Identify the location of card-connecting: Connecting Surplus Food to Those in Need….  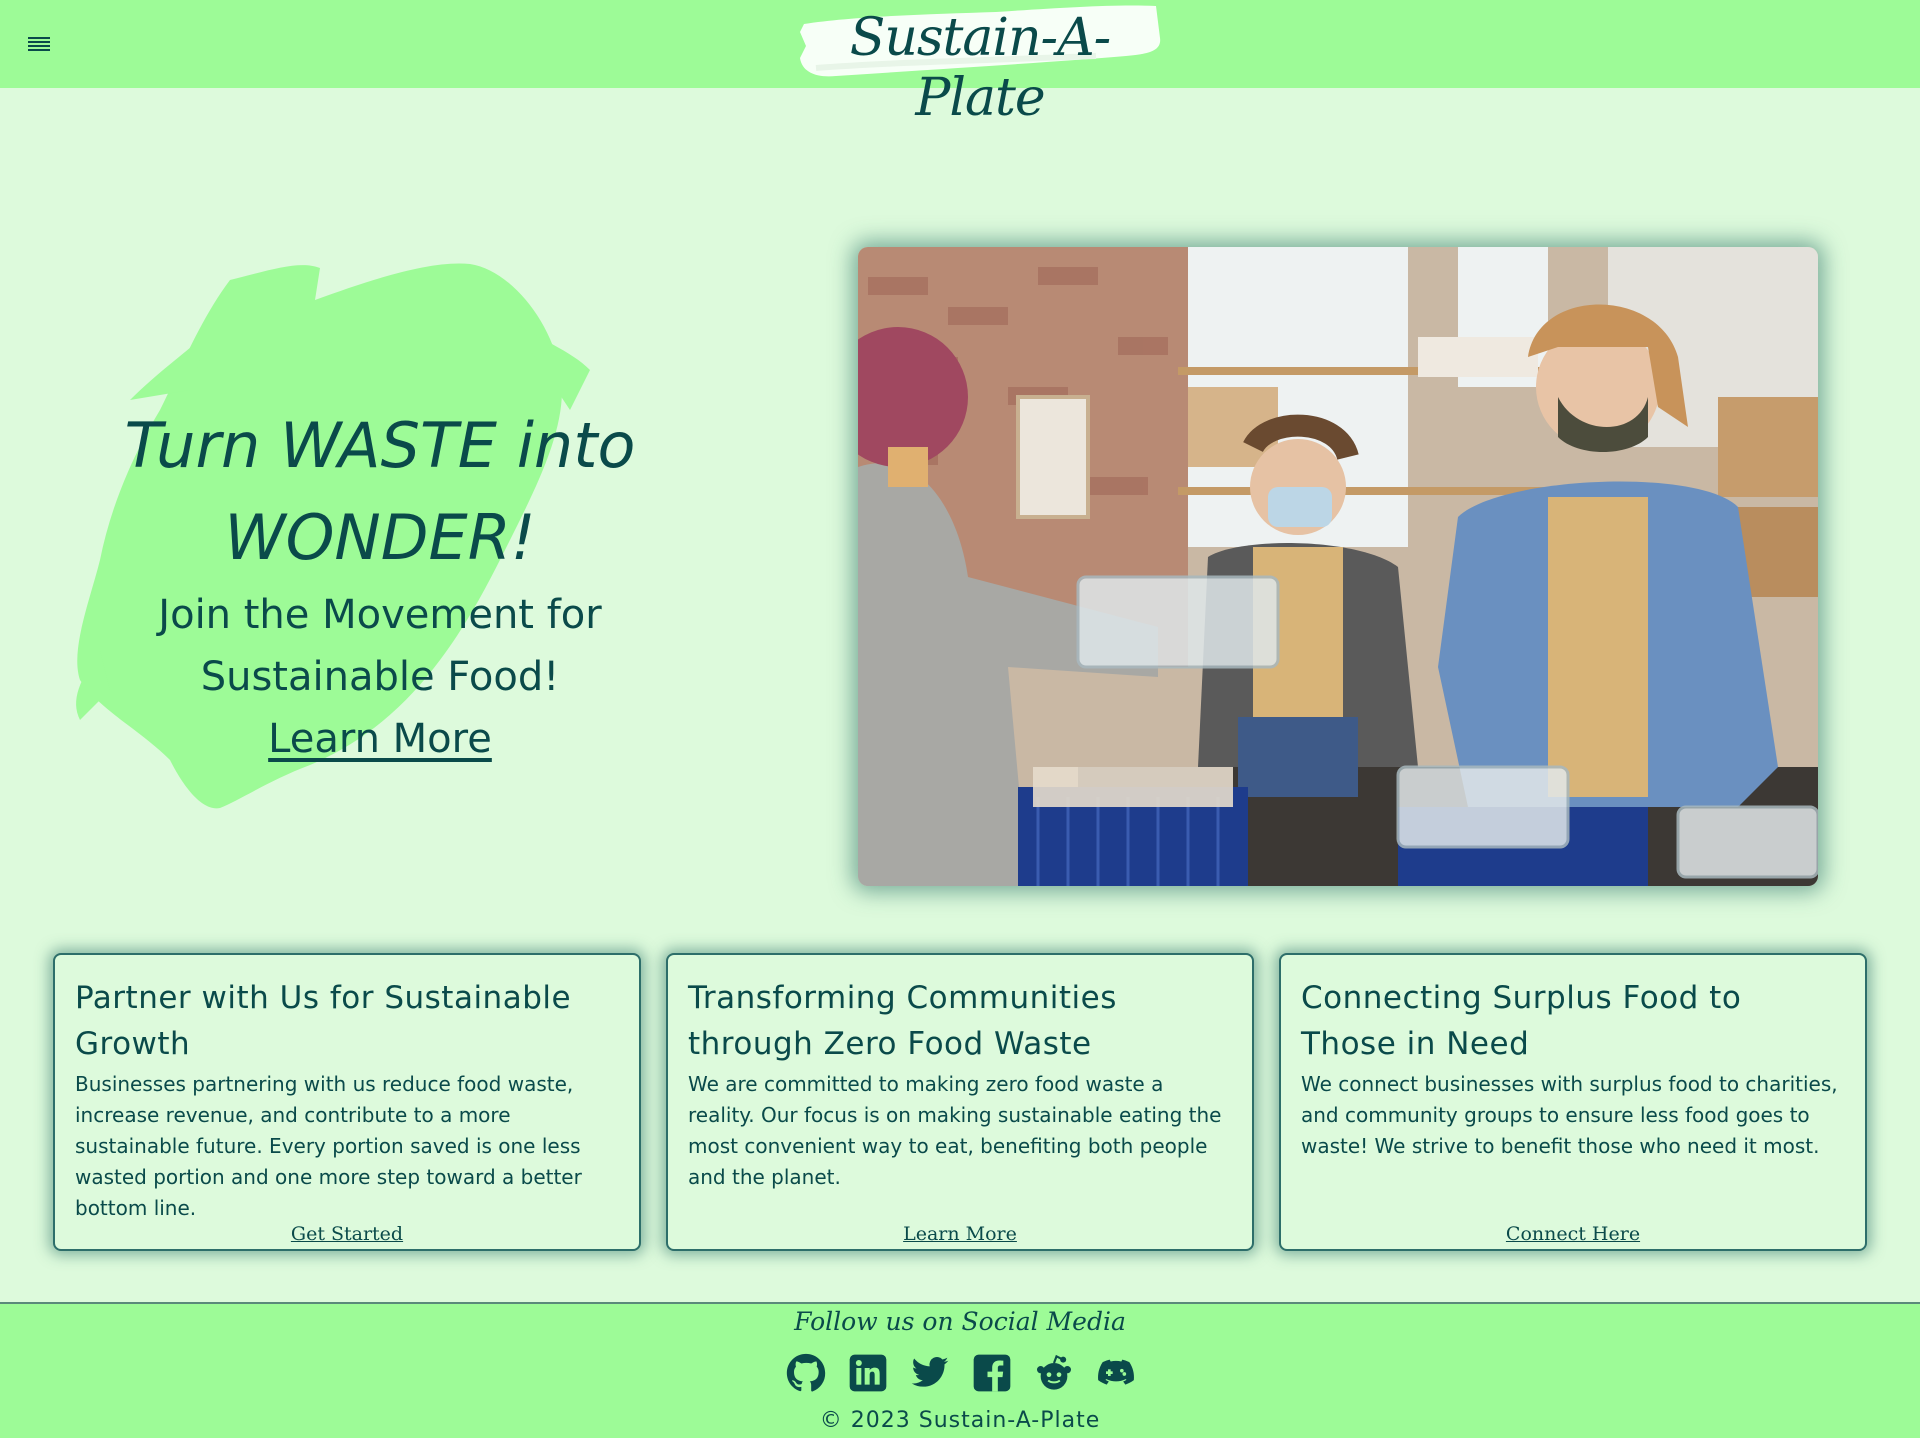
(1573, 1102).